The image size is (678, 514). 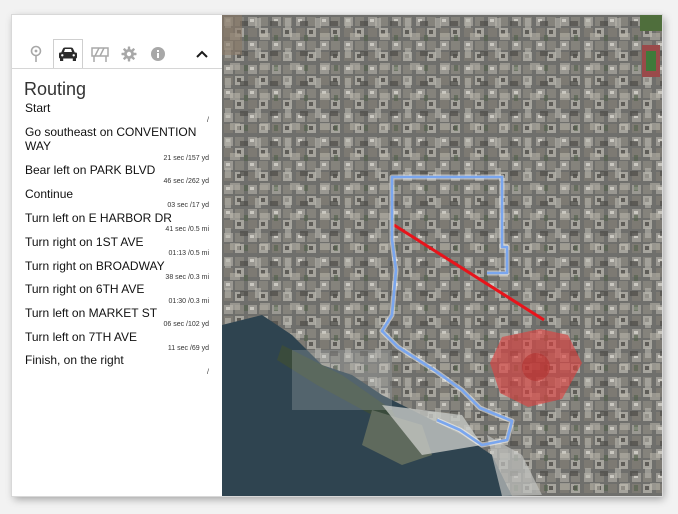 I want to click on step-instruction: Go southeast on CONVENTION WAY, so click(x=111, y=139).